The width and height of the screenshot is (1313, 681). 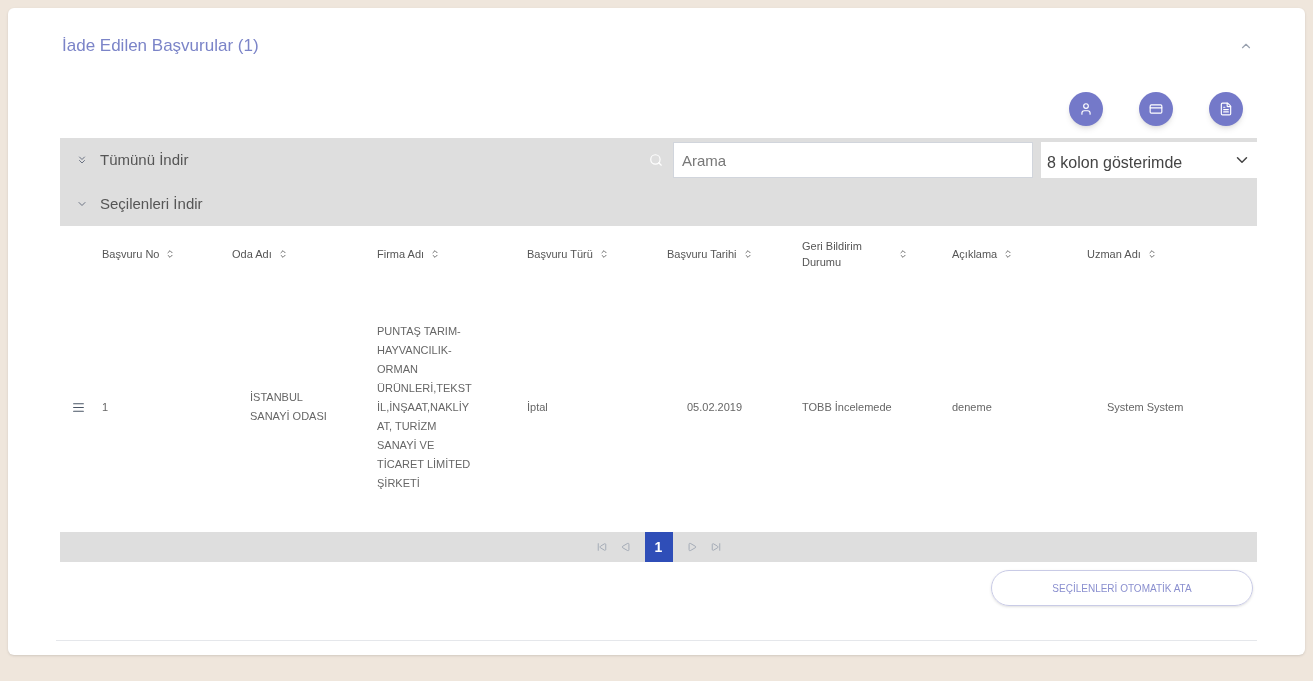 What do you see at coordinates (78, 407) in the screenshot?
I see `row-menu-icon` at bounding box center [78, 407].